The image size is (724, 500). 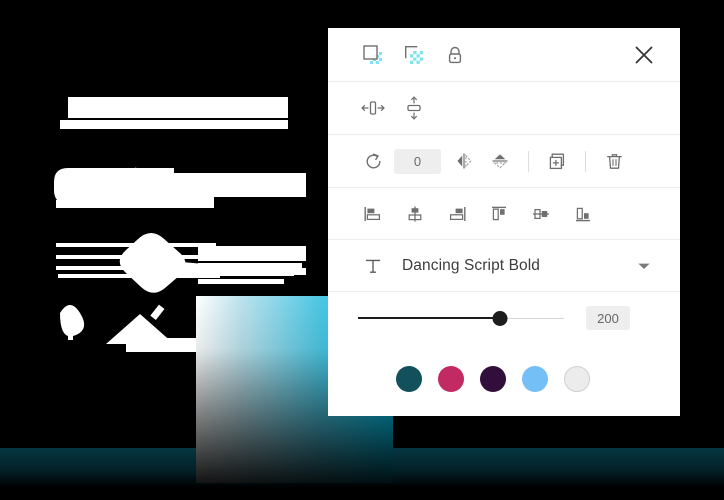 What do you see at coordinates (429, 318) in the screenshot?
I see `slider-fill` at bounding box center [429, 318].